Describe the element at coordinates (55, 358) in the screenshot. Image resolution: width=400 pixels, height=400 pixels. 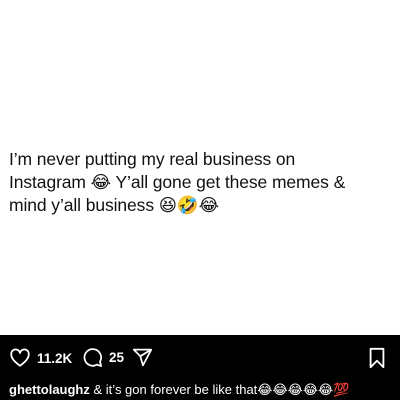
I see `like-count: 11.2K` at that location.